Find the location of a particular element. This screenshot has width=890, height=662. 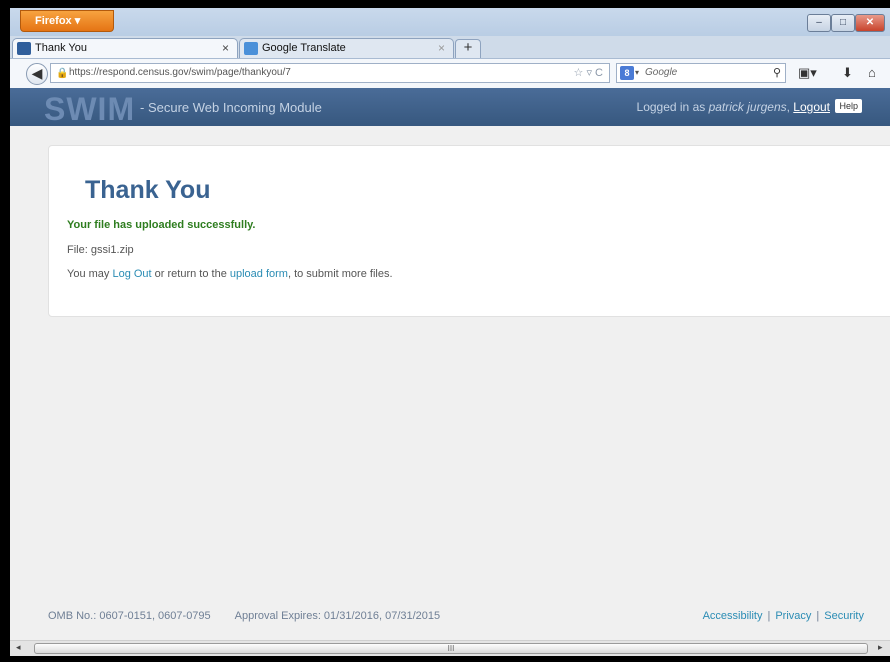

title-bar: Firefox ▾ – □ ✕ is located at coordinates (450, 22).